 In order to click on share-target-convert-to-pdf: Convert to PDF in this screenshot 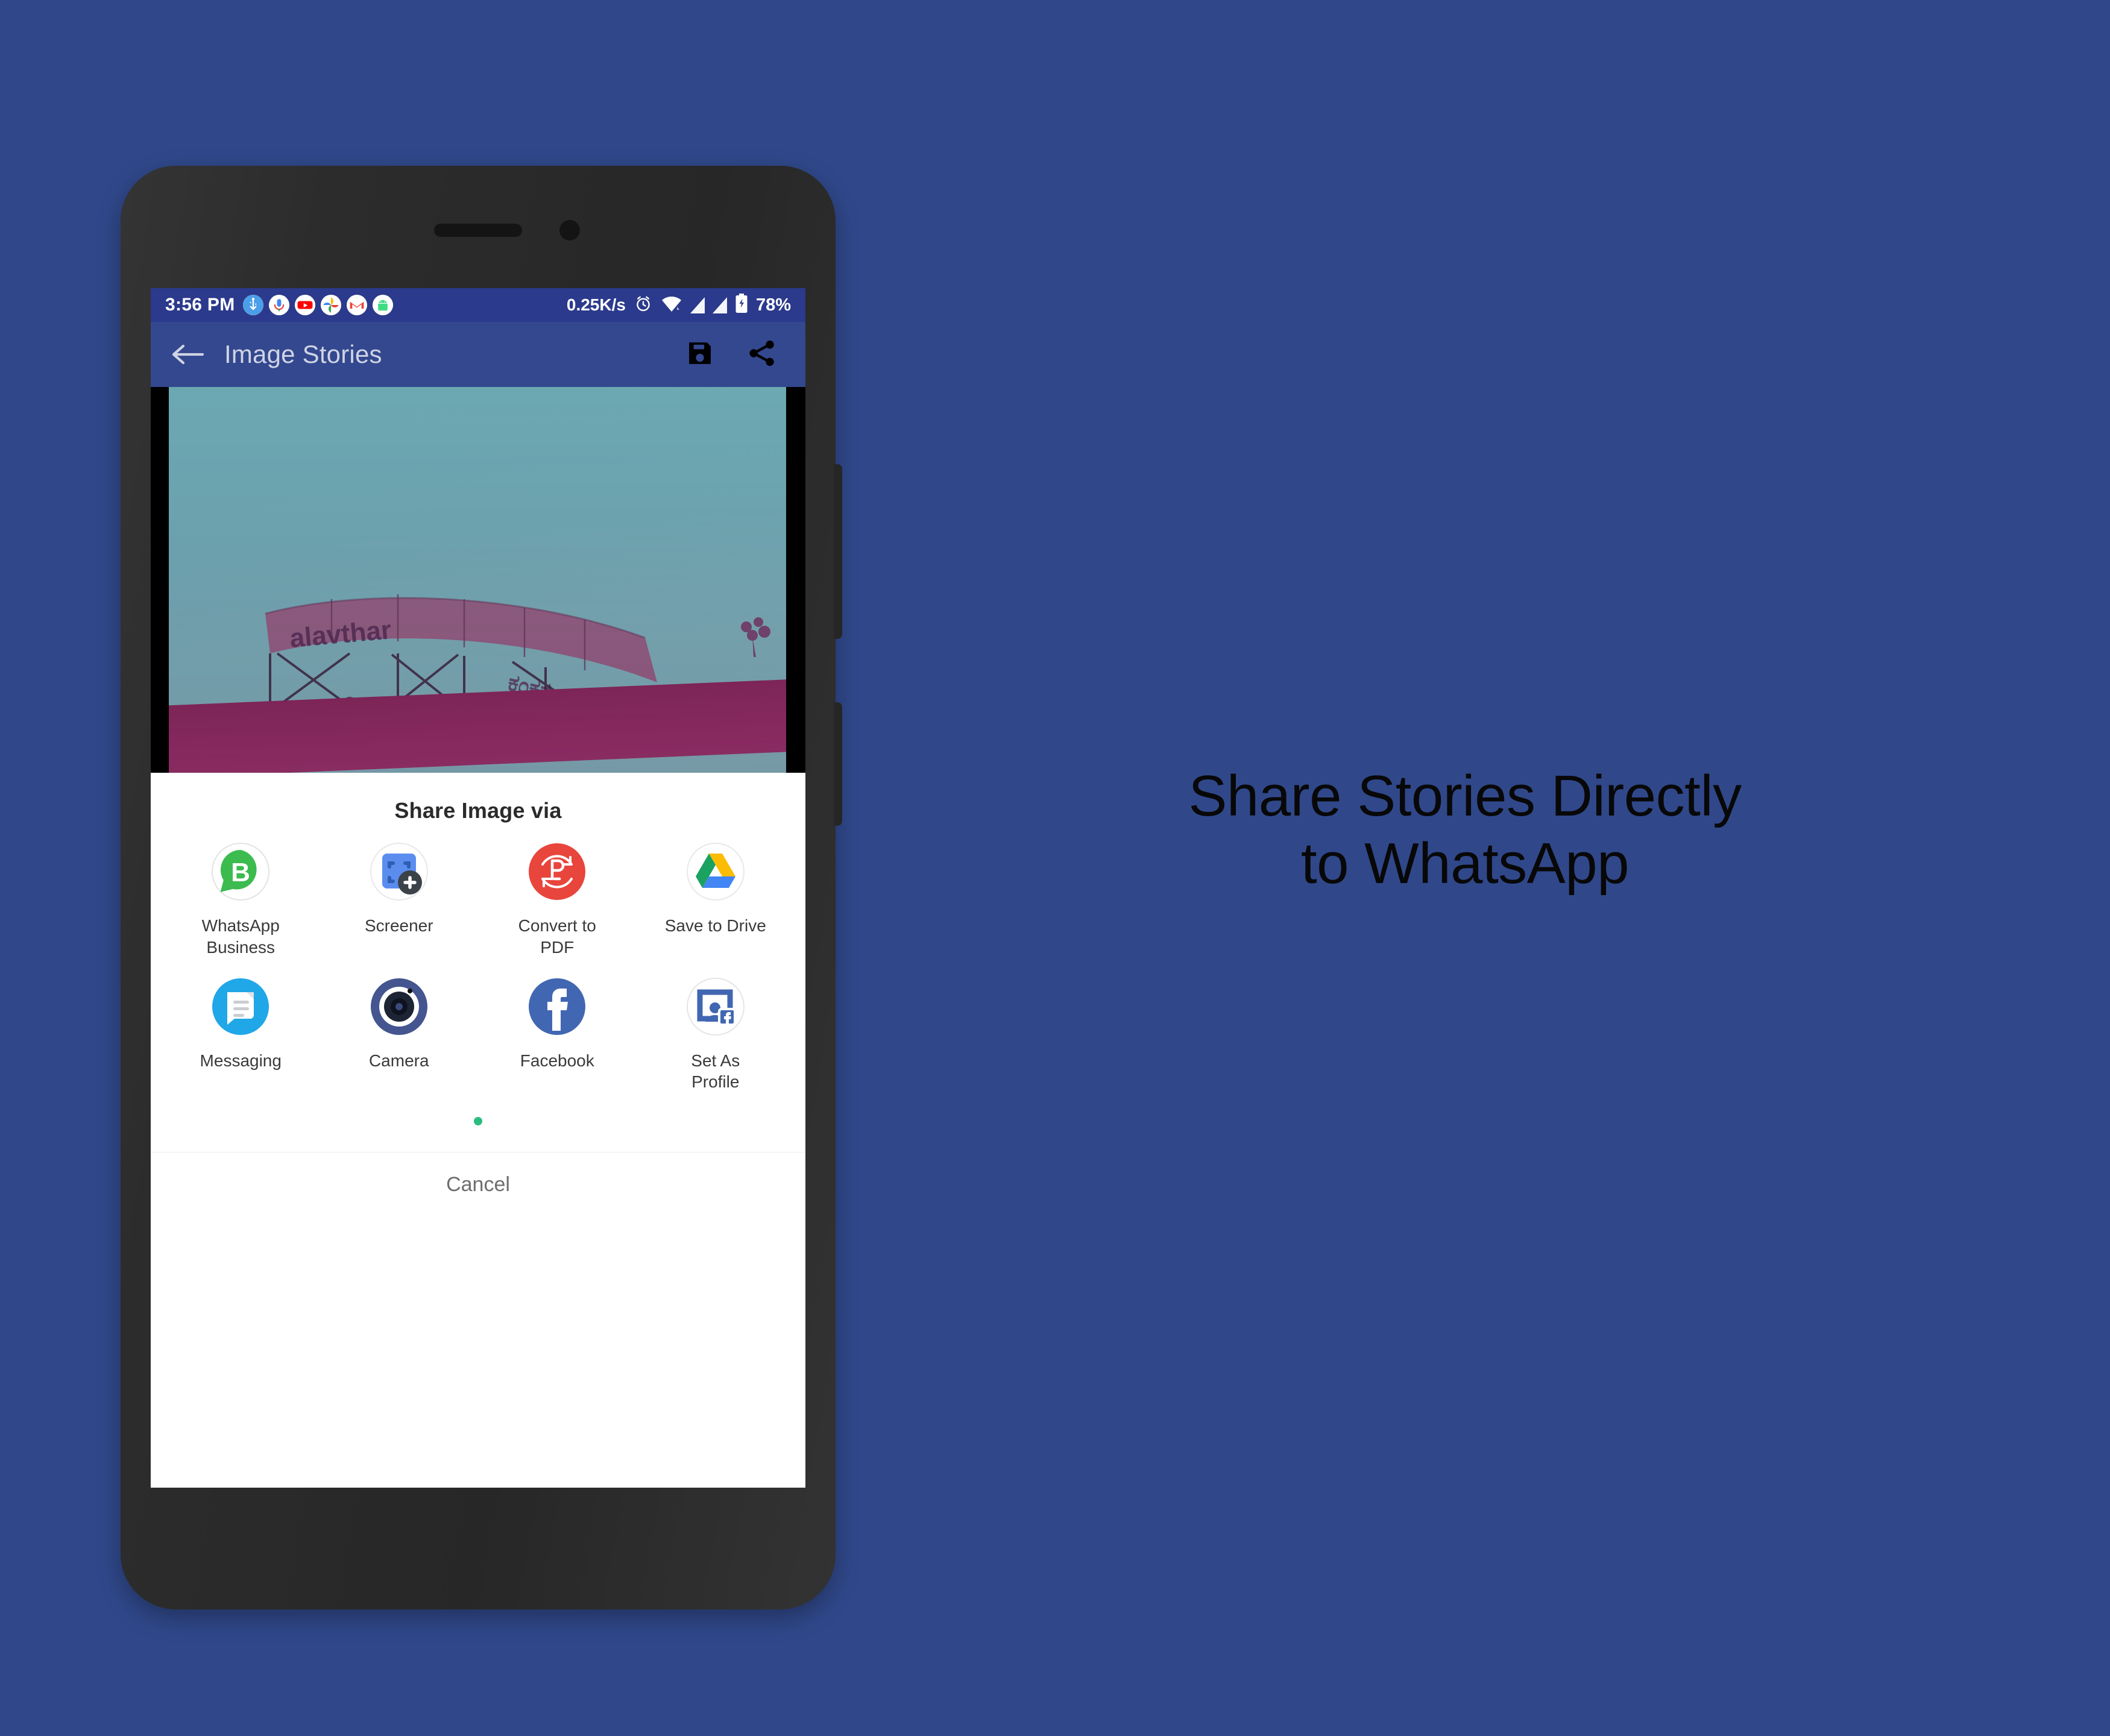, I will do `click(557, 899)`.